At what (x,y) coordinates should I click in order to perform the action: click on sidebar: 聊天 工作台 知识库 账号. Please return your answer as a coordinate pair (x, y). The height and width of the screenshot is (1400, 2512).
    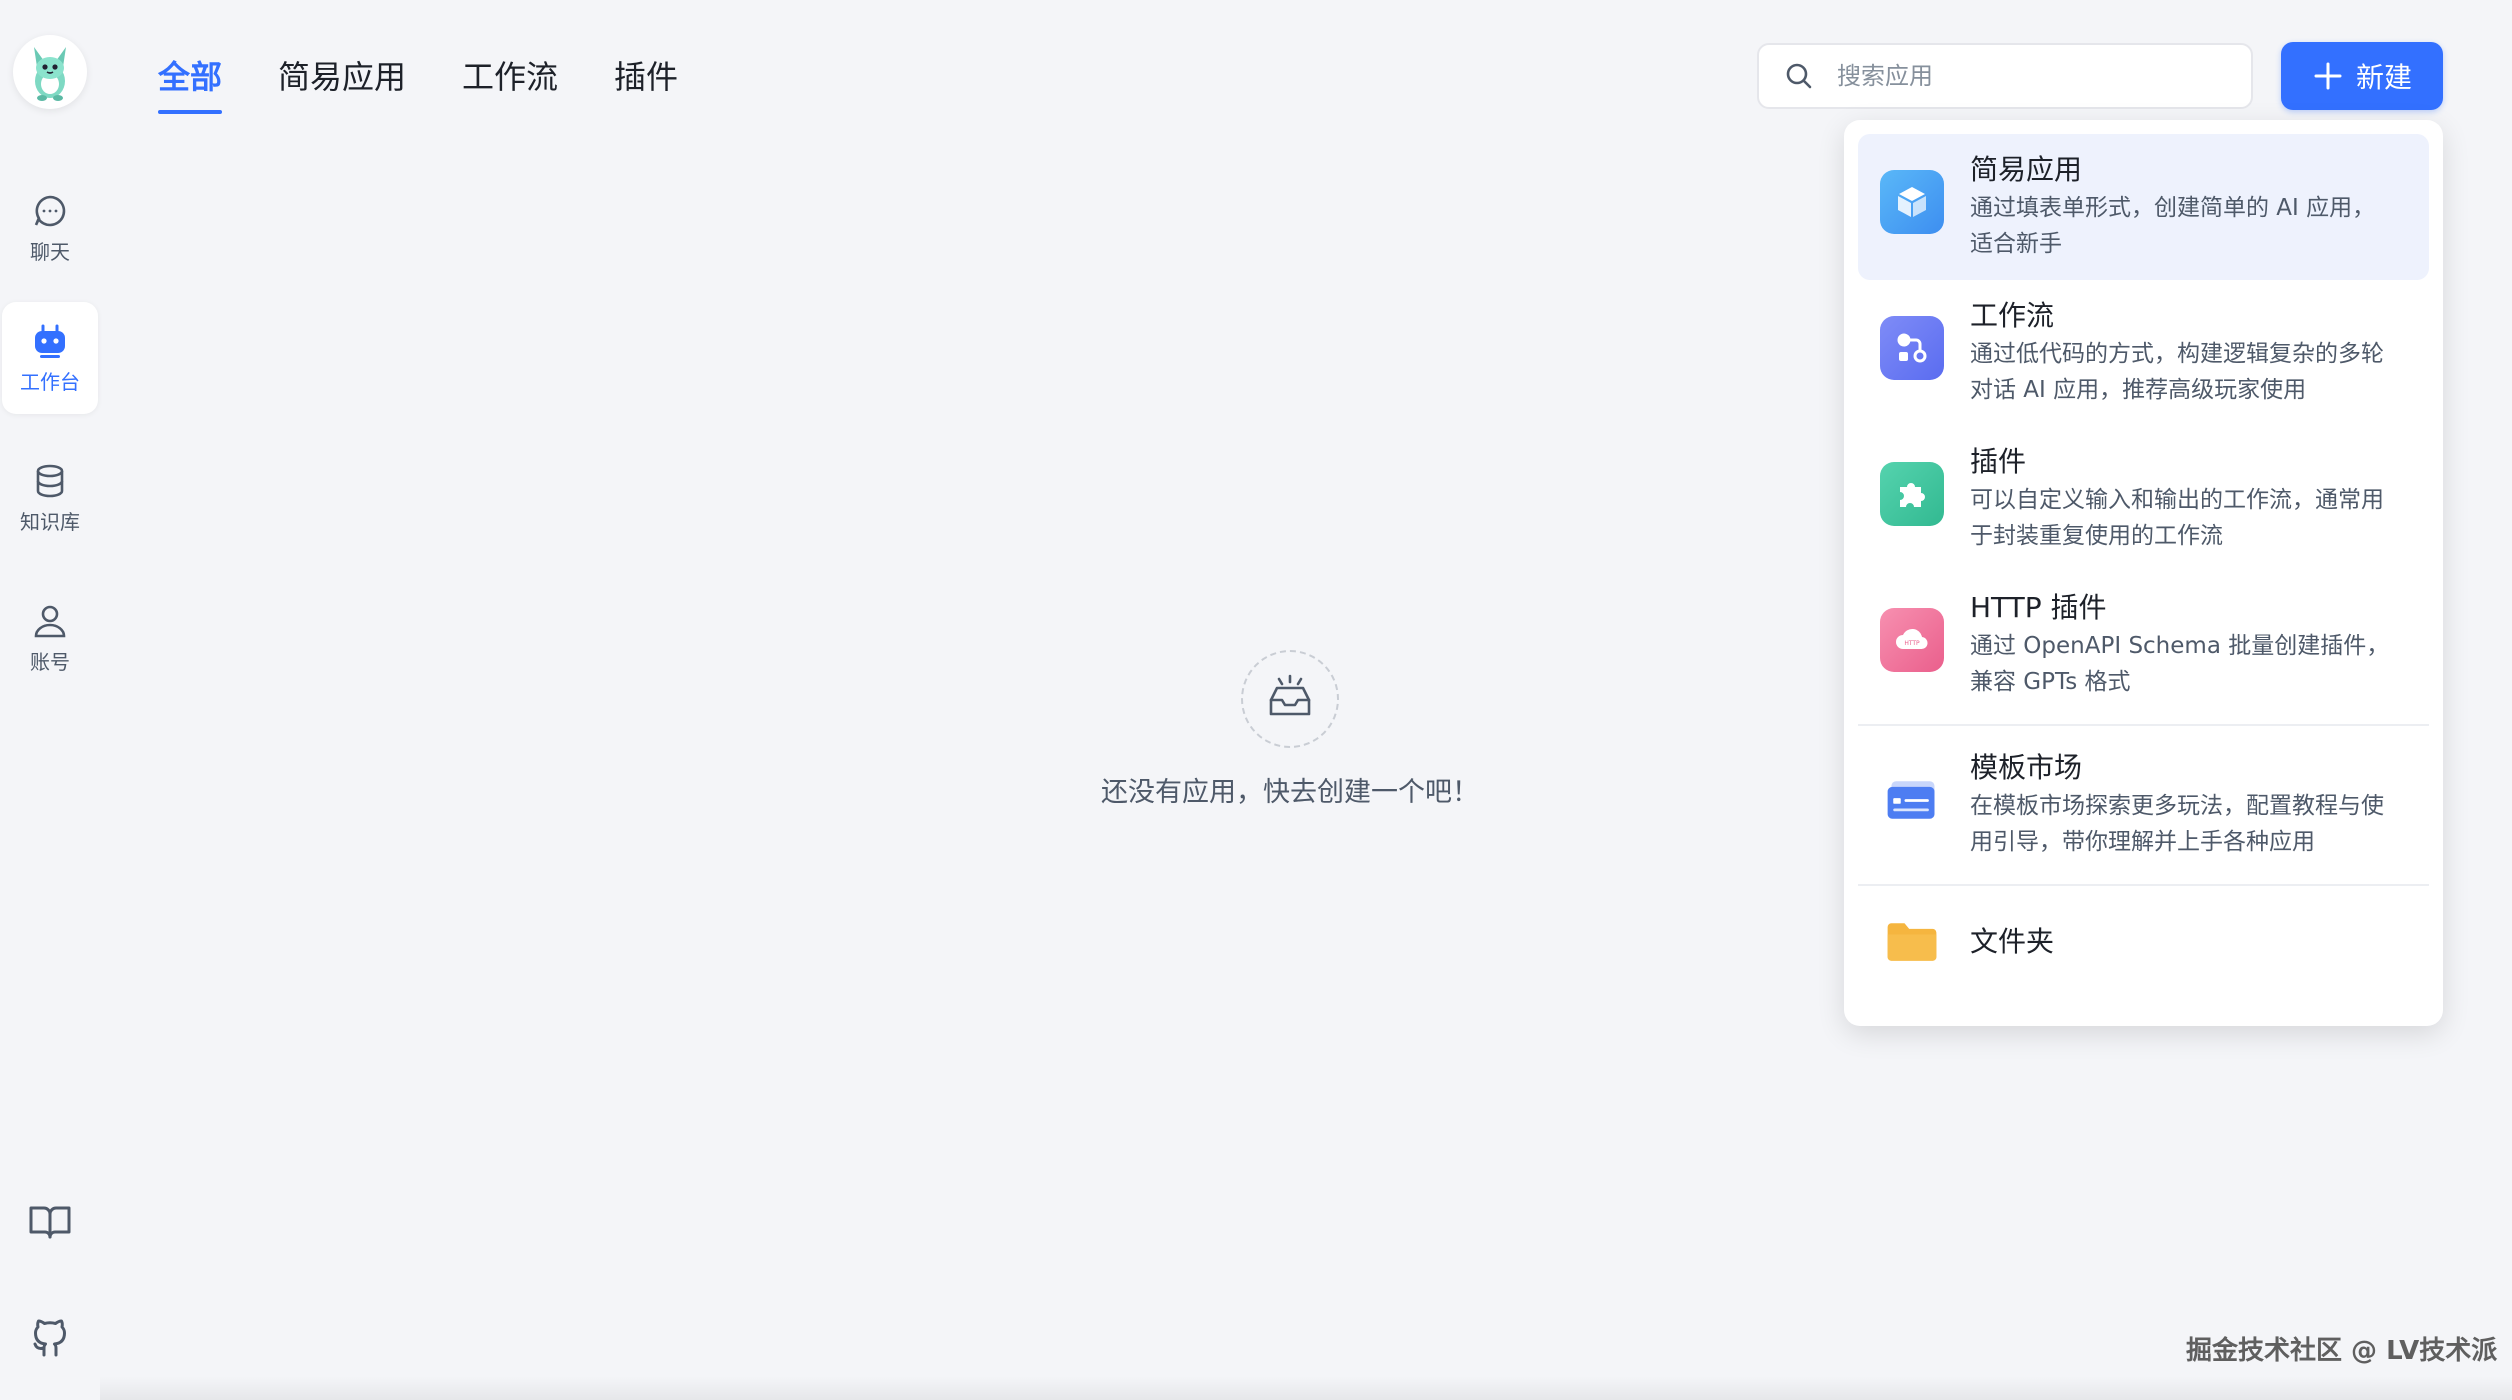
    Looking at the image, I should click on (50, 700).